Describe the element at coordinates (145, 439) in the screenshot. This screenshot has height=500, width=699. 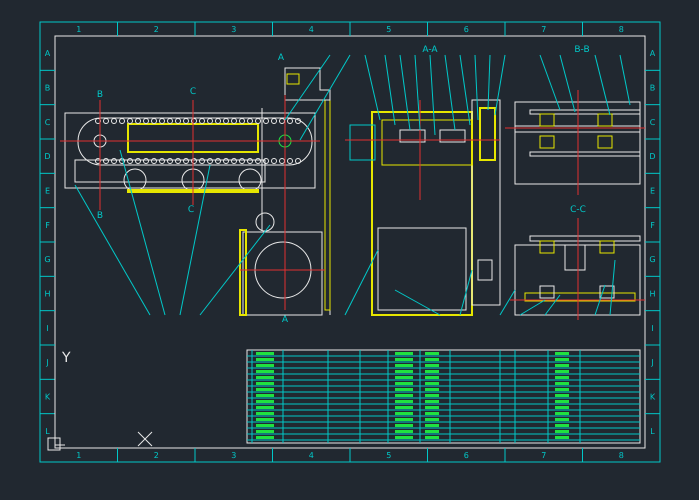
I see `crosshair-cursor-icon` at that location.